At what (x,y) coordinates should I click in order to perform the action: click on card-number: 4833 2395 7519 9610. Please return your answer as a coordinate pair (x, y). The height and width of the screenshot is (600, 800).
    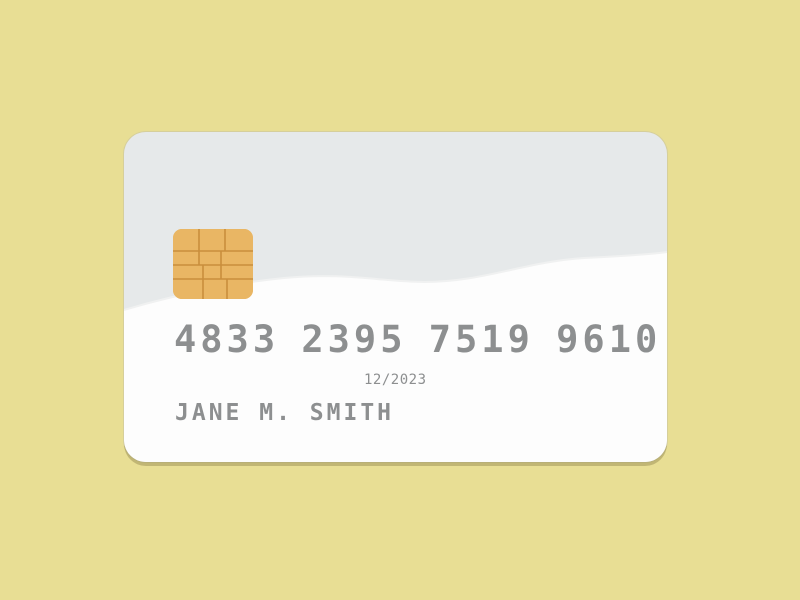
    Looking at the image, I should click on (418, 339).